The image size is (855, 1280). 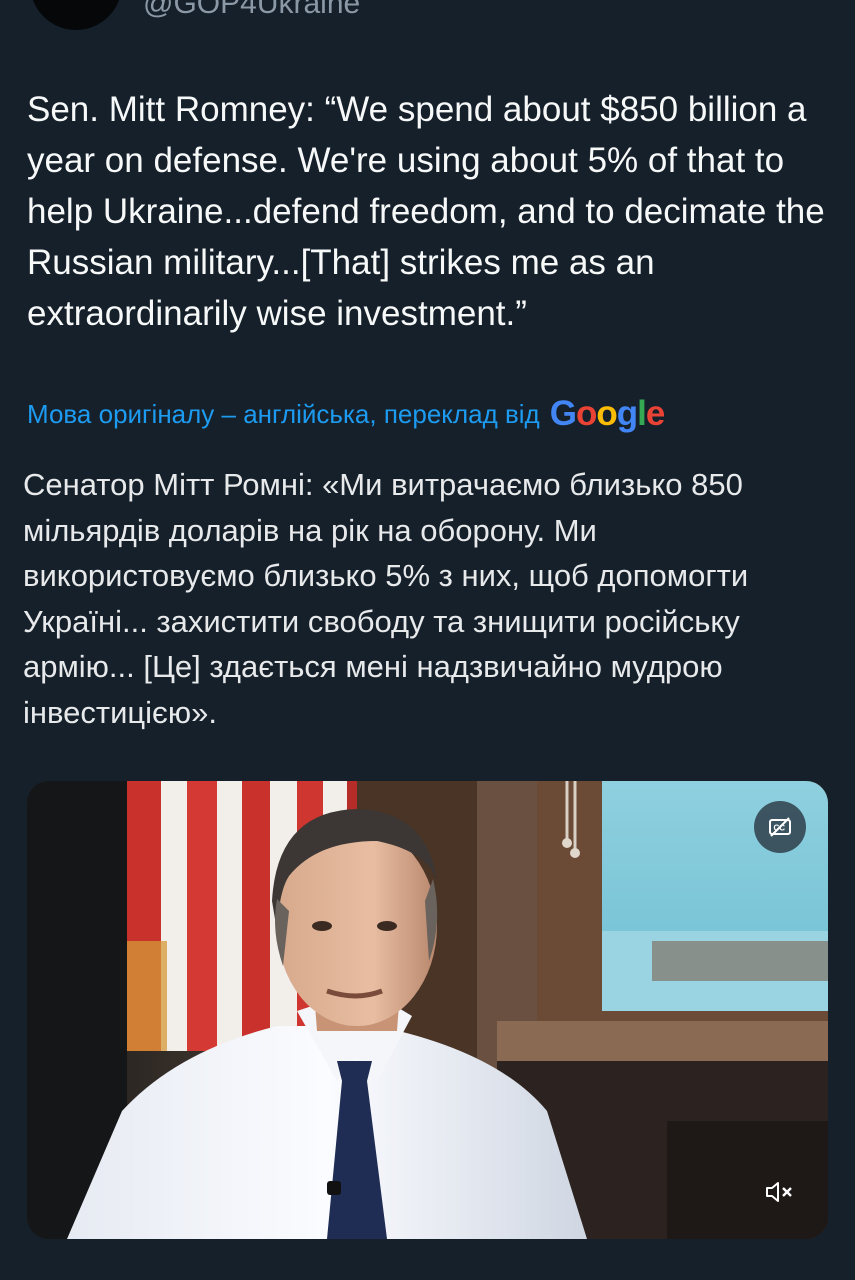 I want to click on closed-captions-off-icon: CC, so click(x=780, y=827).